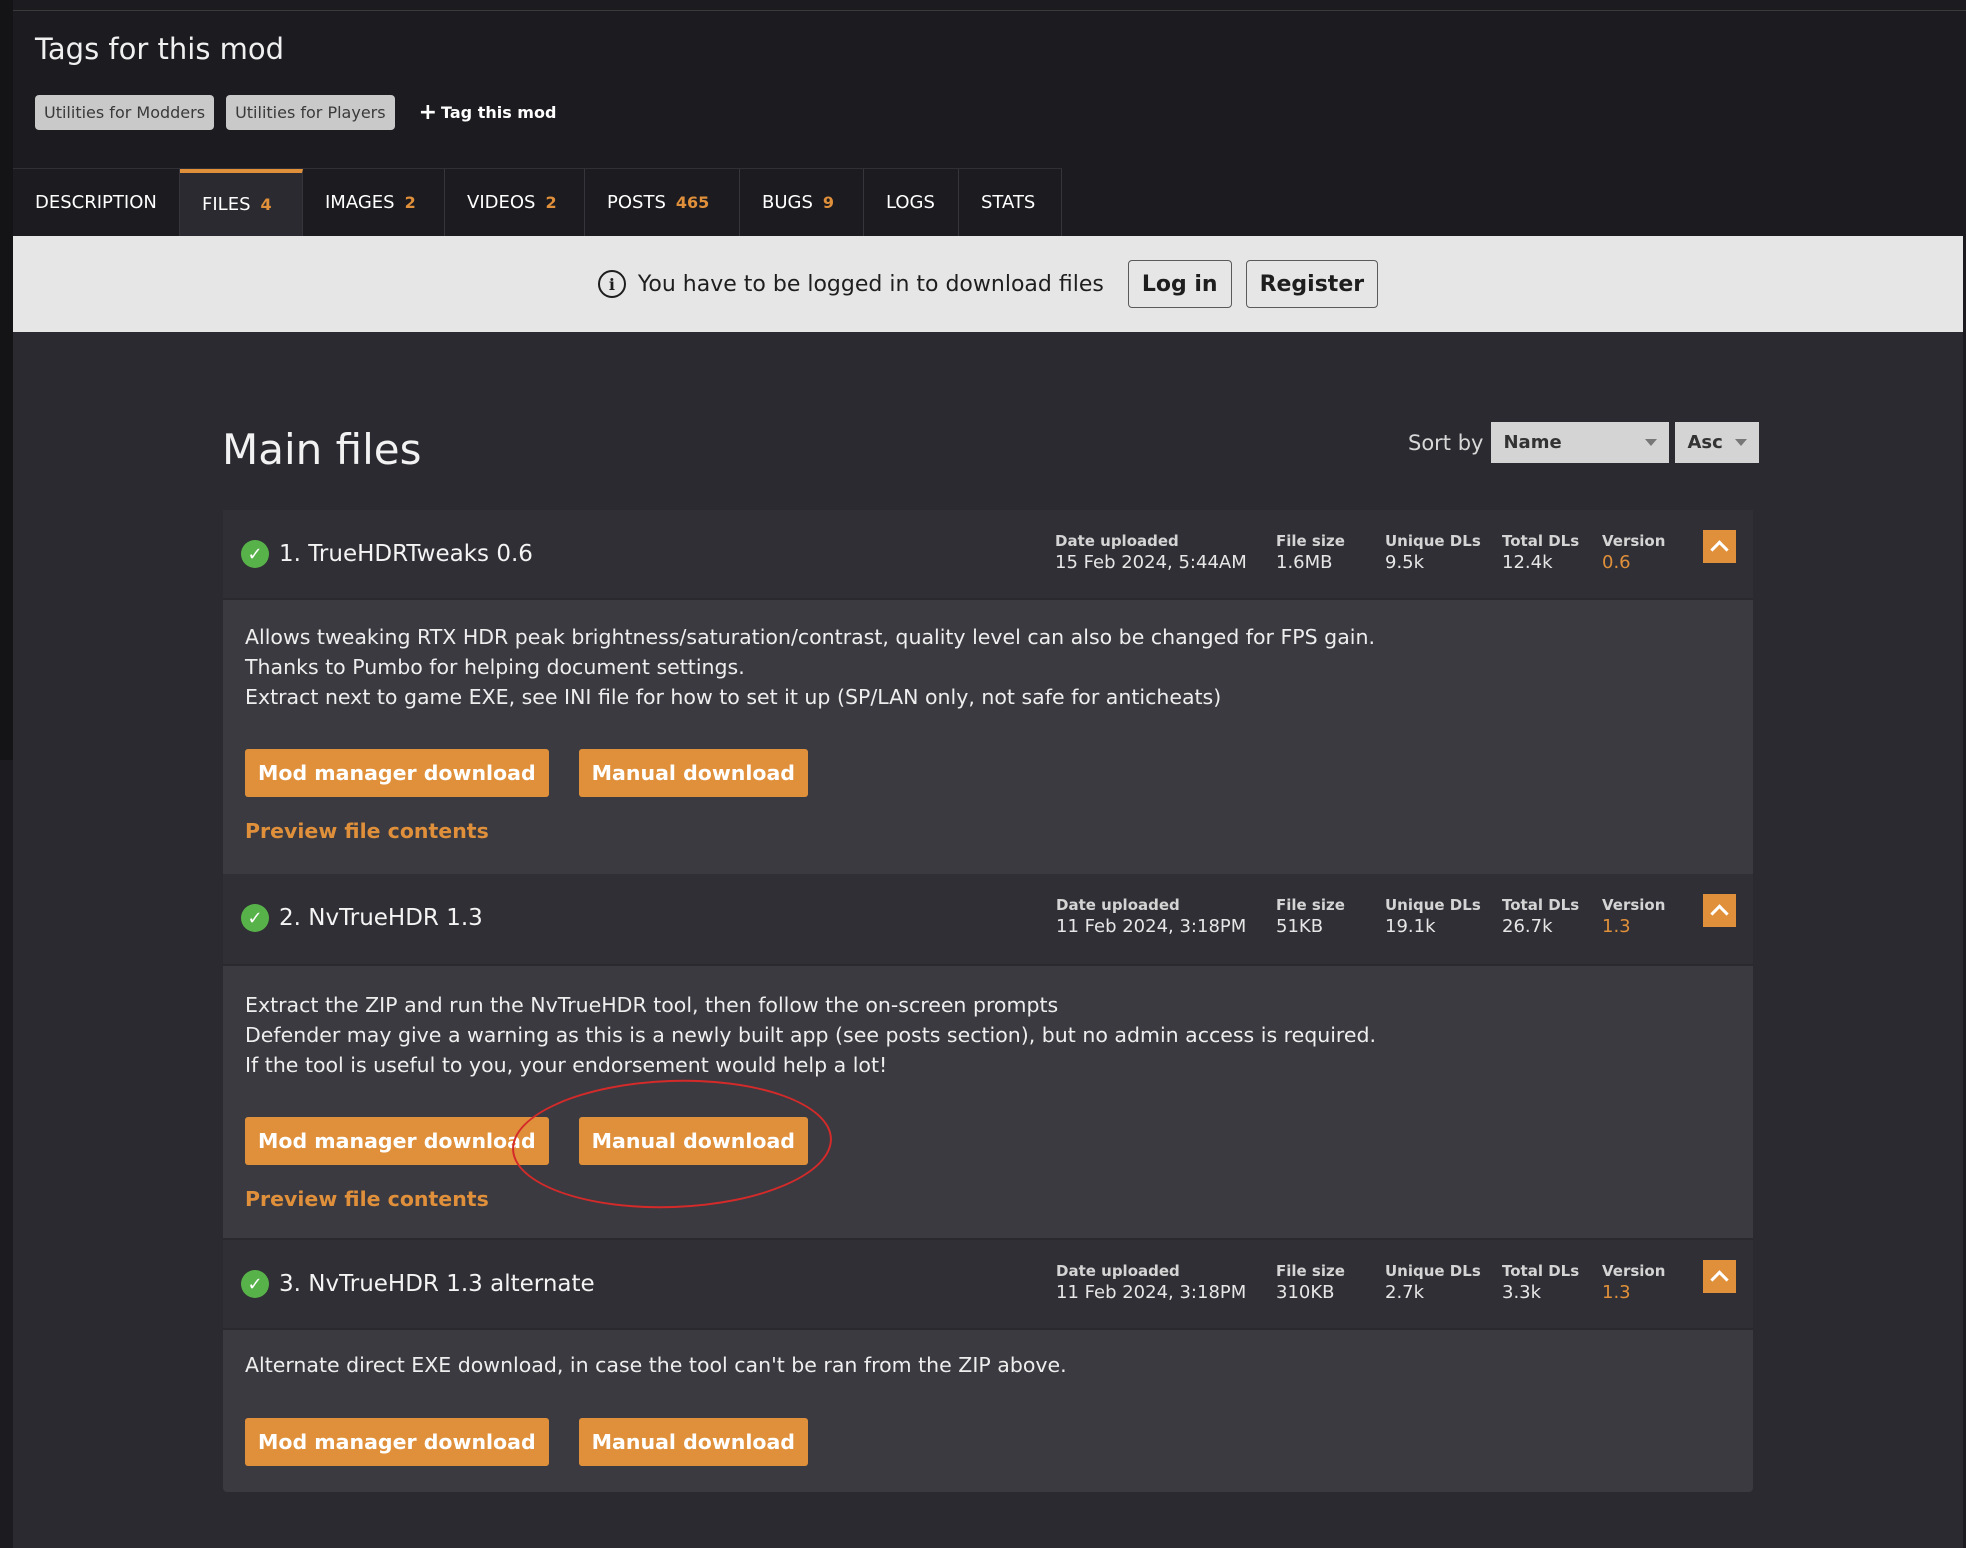 The width and height of the screenshot is (1966, 1548). I want to click on sort-controls: Sort by Name Asc, so click(1584, 442).